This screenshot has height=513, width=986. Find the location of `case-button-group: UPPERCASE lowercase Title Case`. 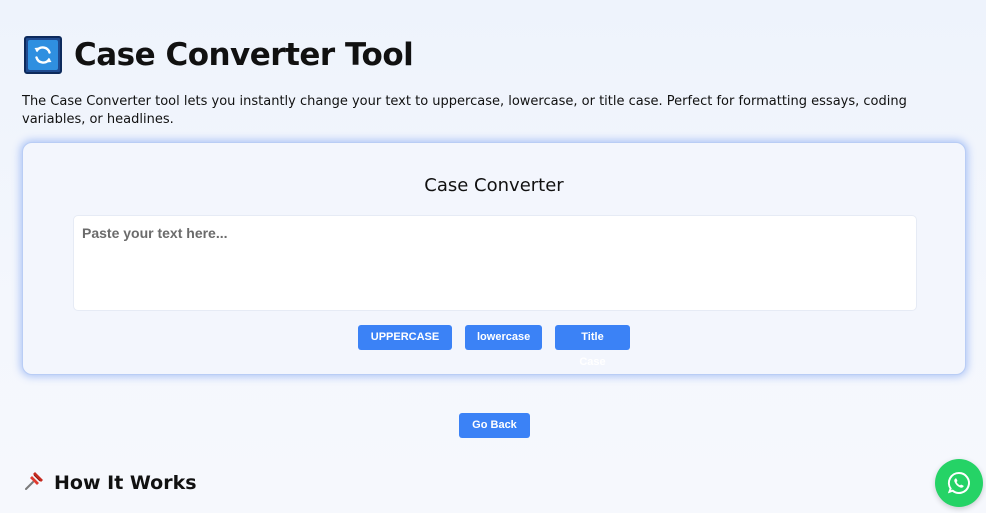

case-button-group: UPPERCASE lowercase Title Case is located at coordinates (494, 346).